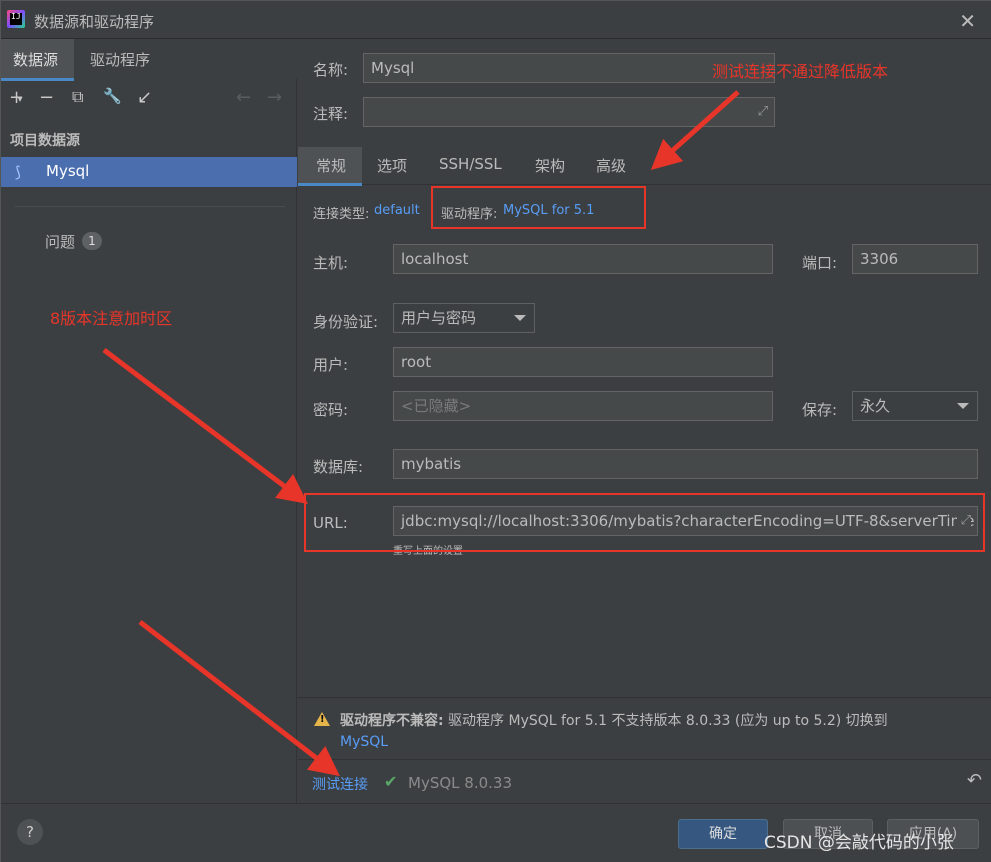 The height and width of the screenshot is (862, 991). Describe the element at coordinates (37, 65) in the screenshot. I see `tab-datasources: 数据源` at that location.